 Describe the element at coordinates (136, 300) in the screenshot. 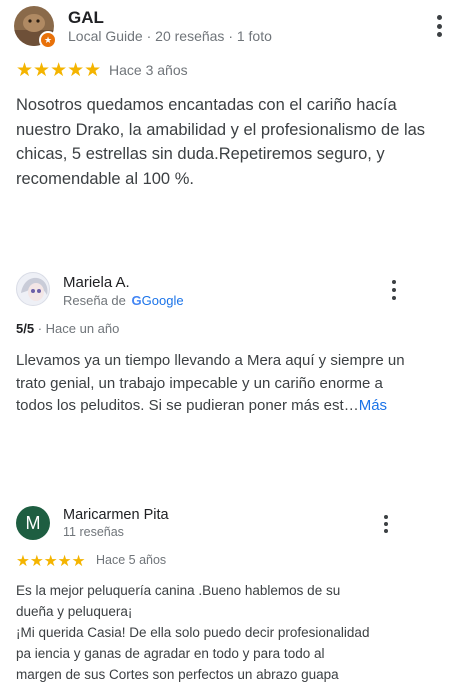

I see `google-g-icon: G` at that location.